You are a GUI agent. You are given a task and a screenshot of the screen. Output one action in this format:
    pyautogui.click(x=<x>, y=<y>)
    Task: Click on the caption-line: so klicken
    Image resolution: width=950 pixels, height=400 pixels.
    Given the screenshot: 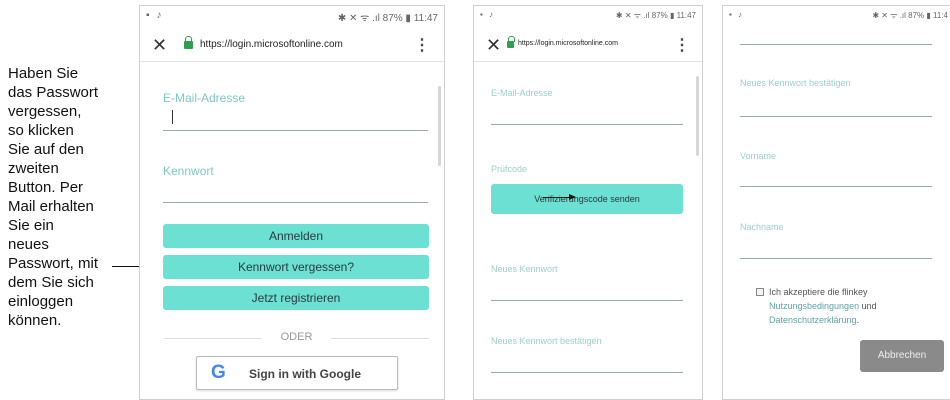 What is the action you would take?
    pyautogui.click(x=41, y=130)
    